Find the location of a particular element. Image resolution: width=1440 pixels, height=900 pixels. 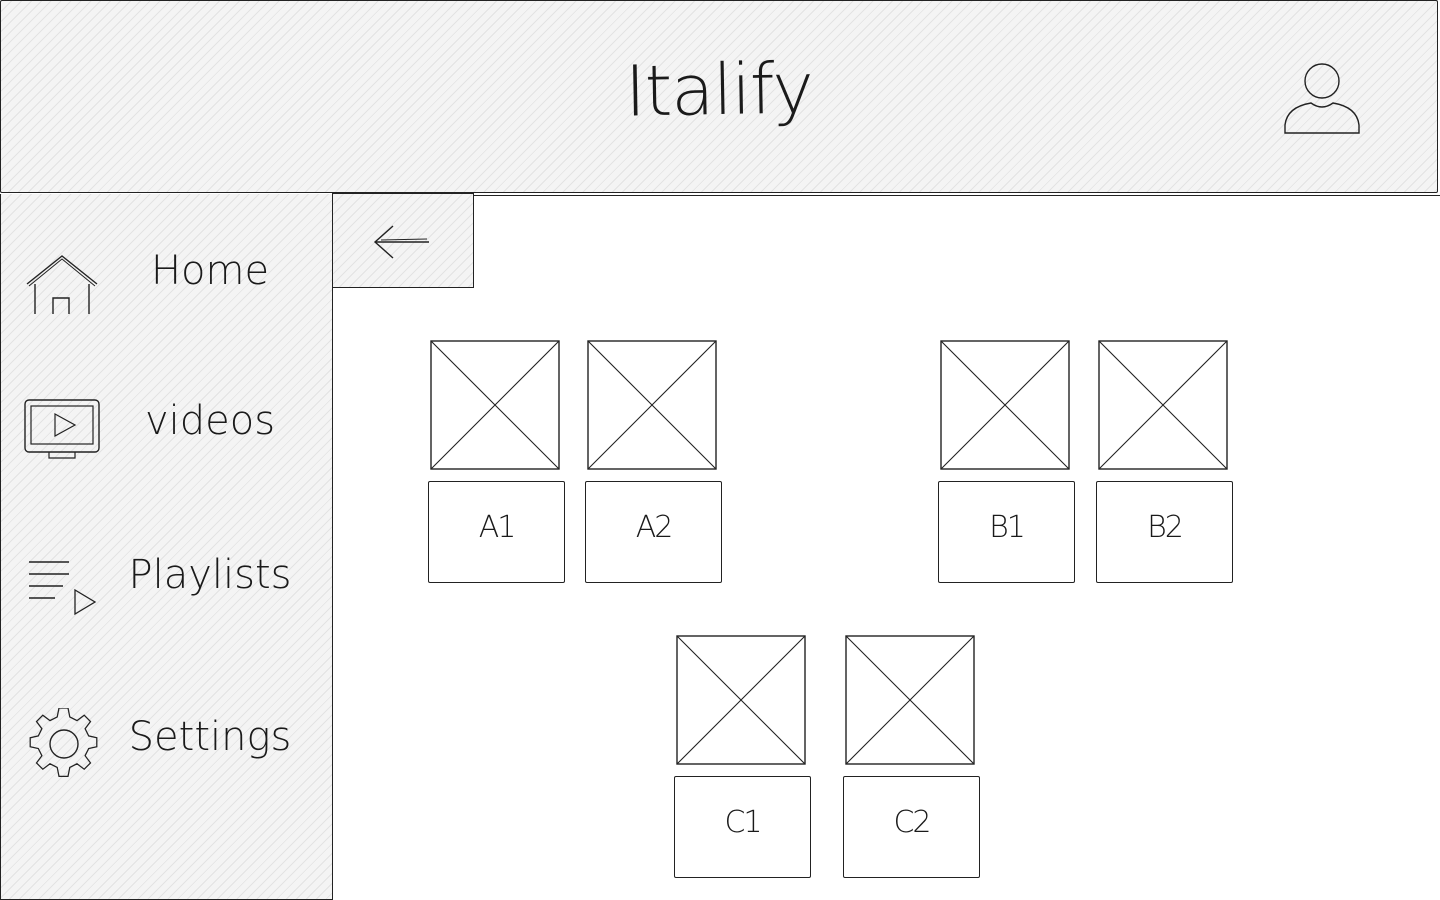

tile-label: C2 is located at coordinates (912, 822).